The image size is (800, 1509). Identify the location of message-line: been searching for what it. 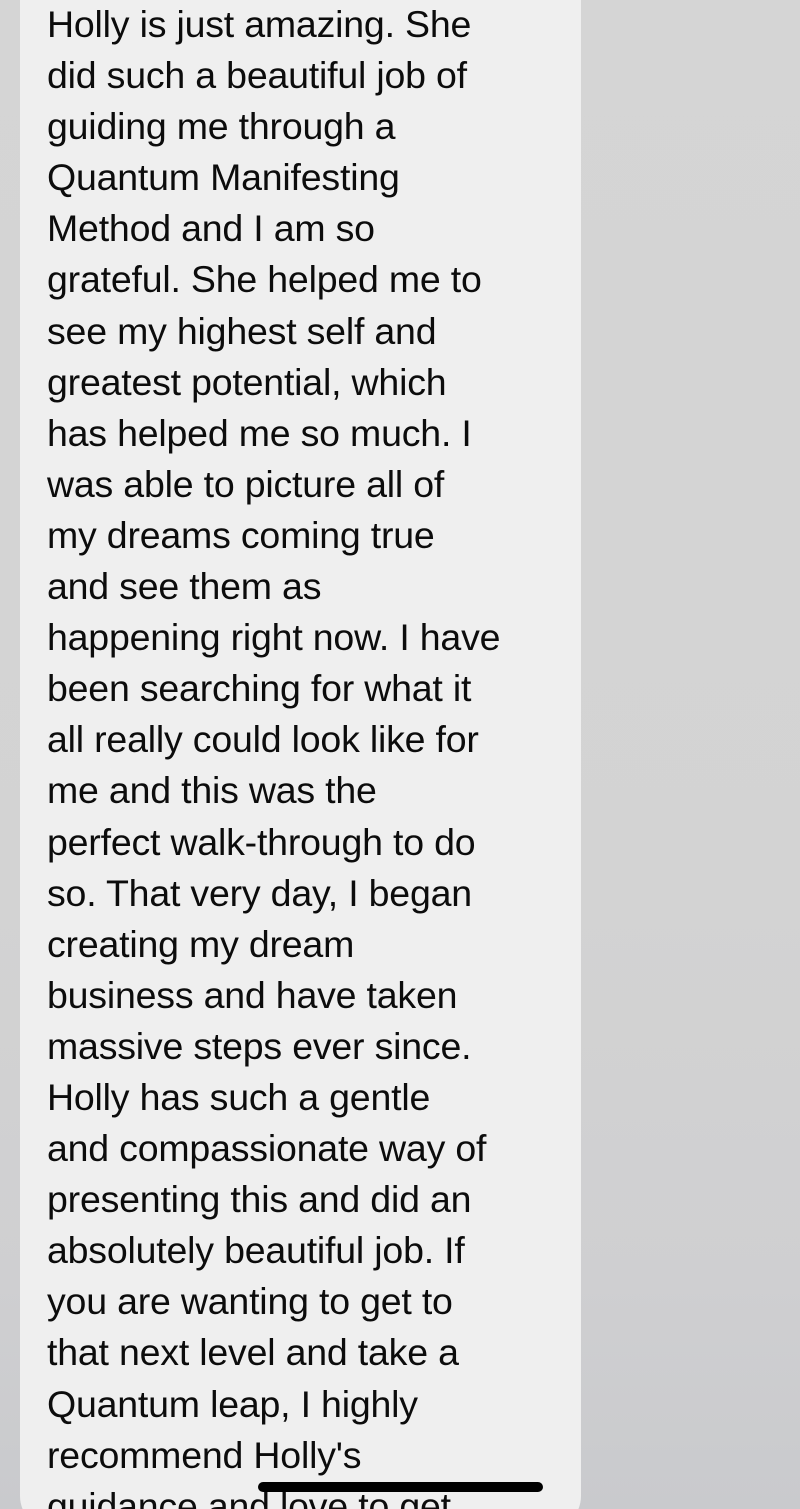
(259, 688).